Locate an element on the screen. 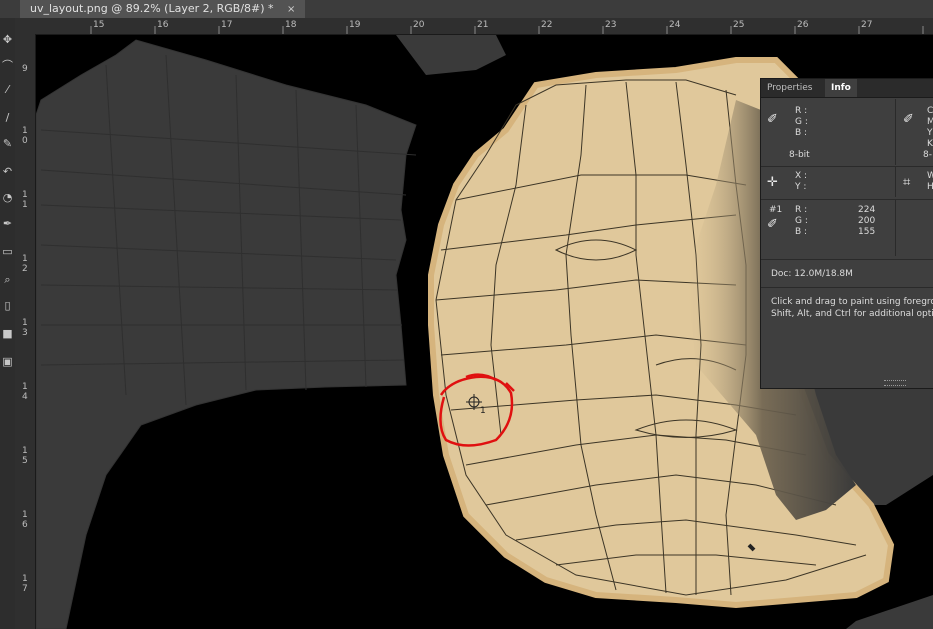  ruler-label: 23 is located at coordinates (611, 25).